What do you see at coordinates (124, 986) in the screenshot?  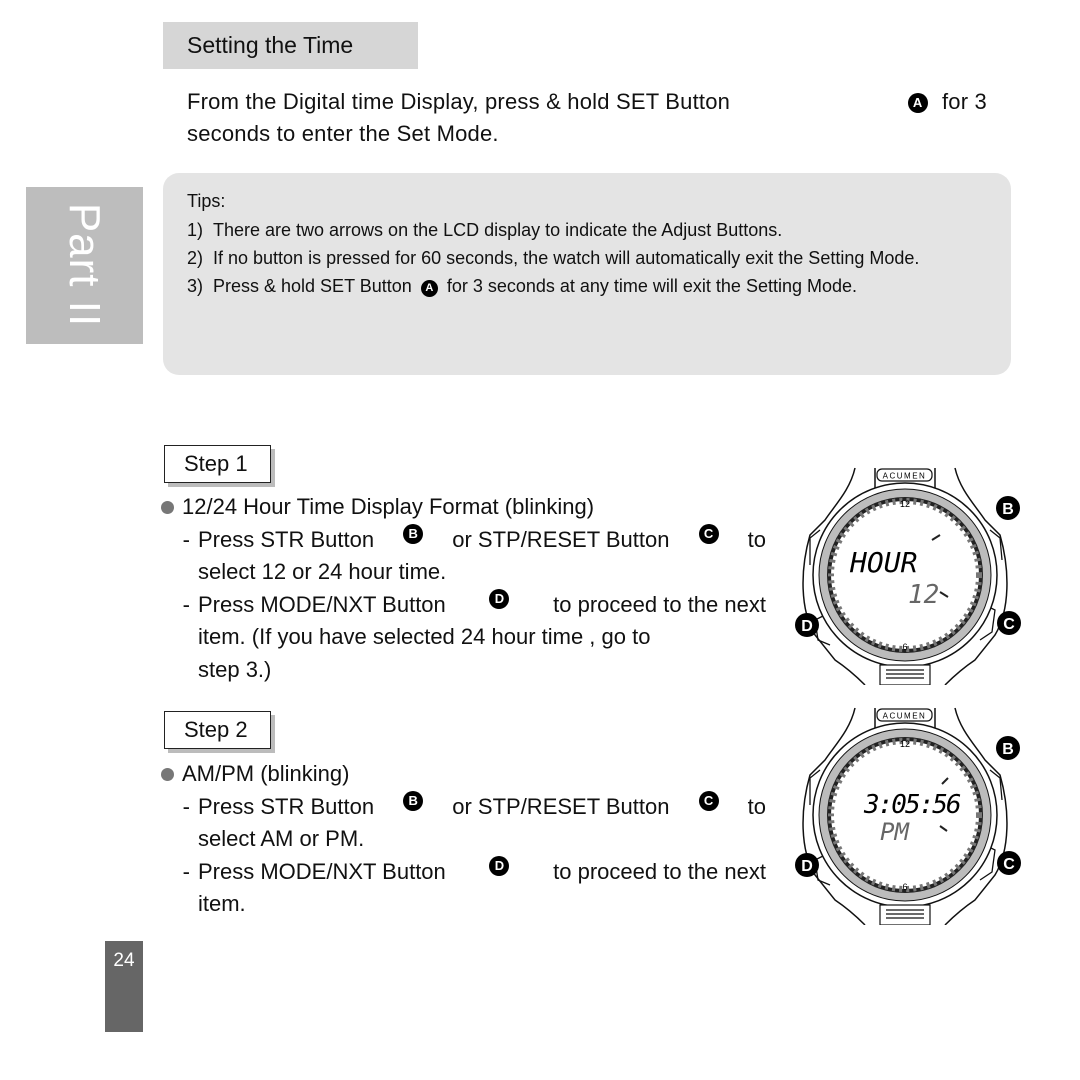 I see `page-number-tab: 24` at bounding box center [124, 986].